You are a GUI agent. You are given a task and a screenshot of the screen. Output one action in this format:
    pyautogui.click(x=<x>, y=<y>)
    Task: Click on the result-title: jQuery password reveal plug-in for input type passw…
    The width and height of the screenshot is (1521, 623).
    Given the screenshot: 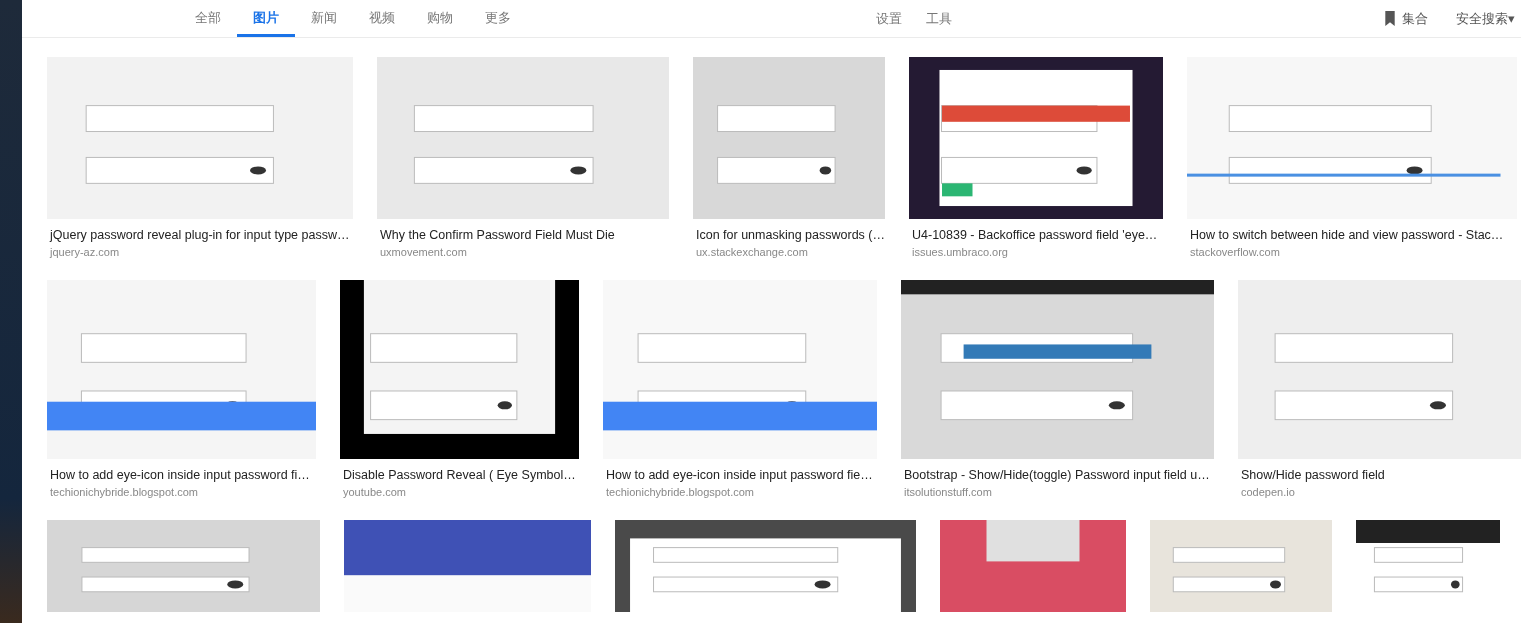 What is the action you would take?
    pyautogui.click(x=200, y=235)
    